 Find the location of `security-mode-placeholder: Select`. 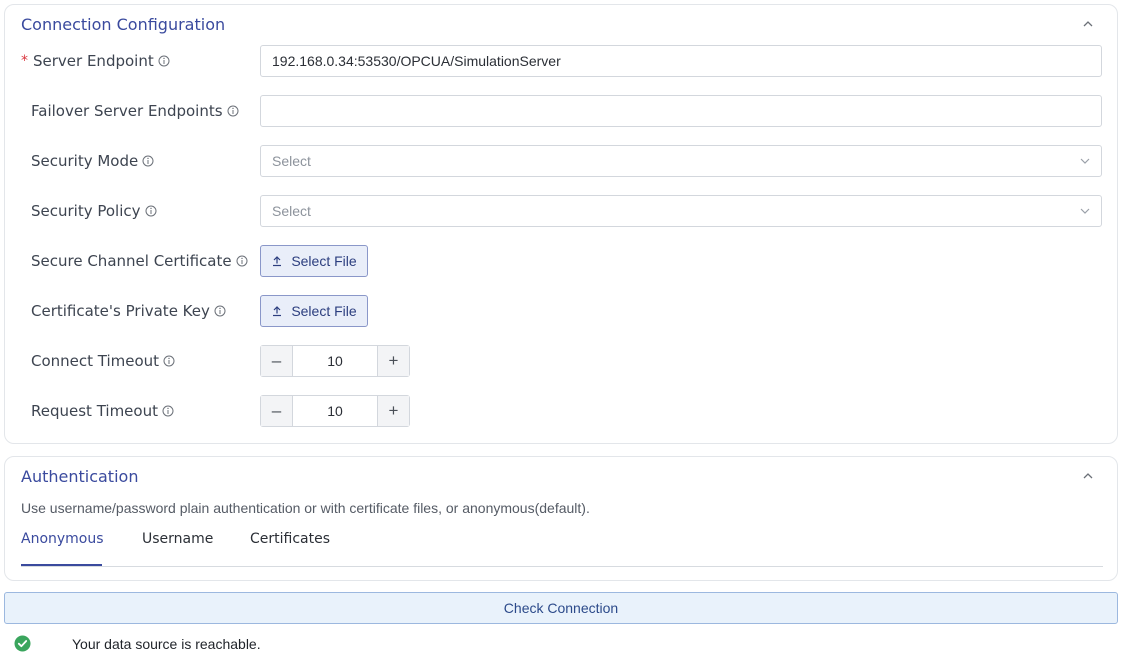

security-mode-placeholder: Select is located at coordinates (291, 161).